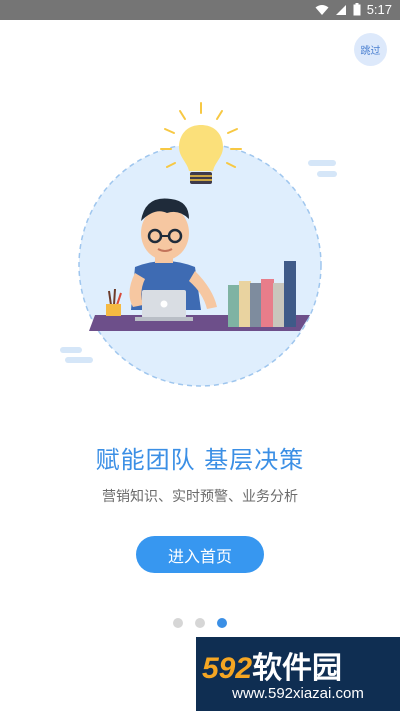 The height and width of the screenshot is (711, 400). What do you see at coordinates (370, 49) in the screenshot?
I see `skip-button: 跳过` at bounding box center [370, 49].